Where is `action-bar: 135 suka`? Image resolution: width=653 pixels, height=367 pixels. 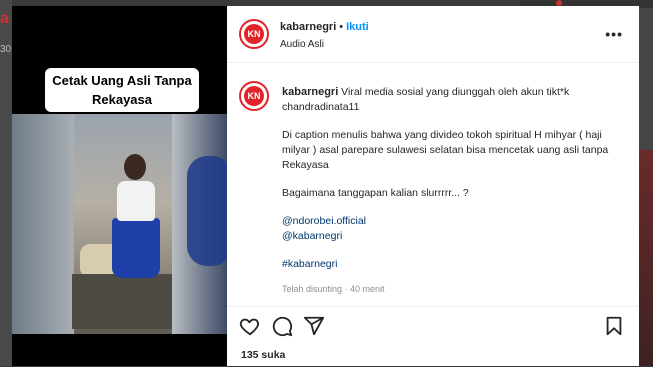 action-bar: 135 suka is located at coordinates (433, 336).